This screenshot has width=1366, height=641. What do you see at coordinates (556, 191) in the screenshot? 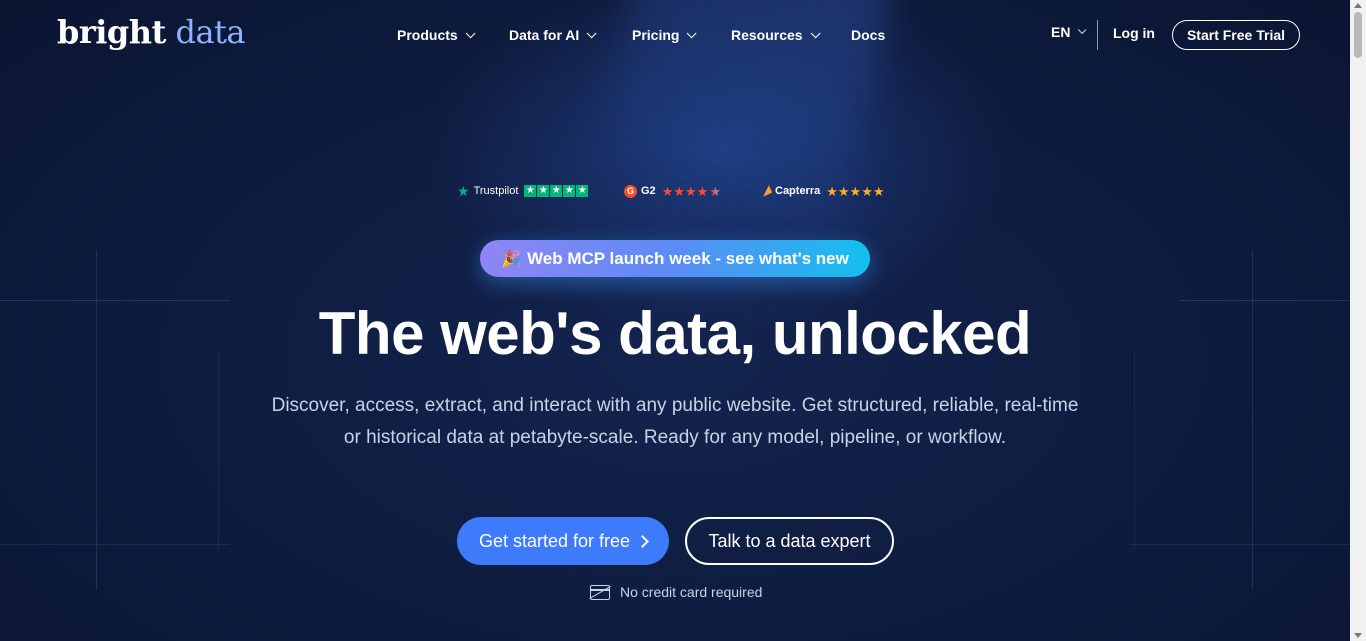
I see `trustpilot-stars: ★ ★ ★ ★ ★` at bounding box center [556, 191].